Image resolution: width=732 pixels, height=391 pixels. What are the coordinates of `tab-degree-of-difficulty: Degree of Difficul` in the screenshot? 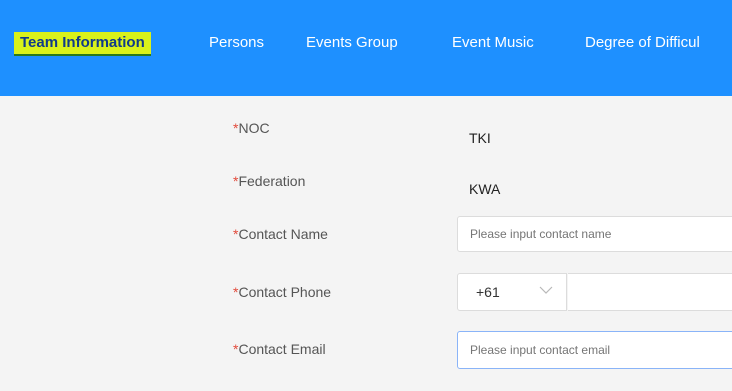 It's located at (642, 43).